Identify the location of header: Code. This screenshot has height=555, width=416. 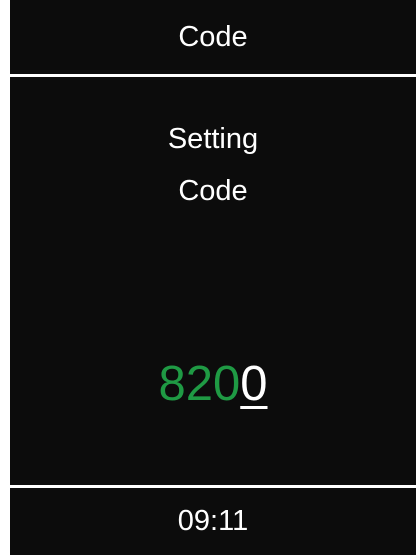
(213, 37).